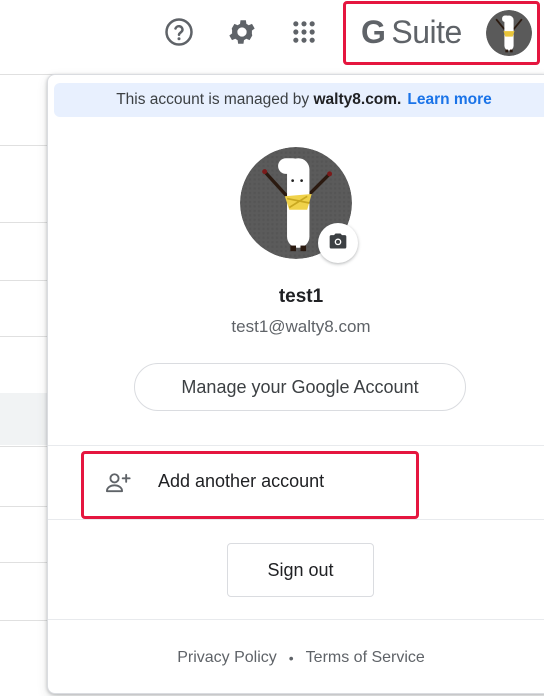  Describe the element at coordinates (213, 99) in the screenshot. I see `managed-notice-text: This account is managed by` at that location.